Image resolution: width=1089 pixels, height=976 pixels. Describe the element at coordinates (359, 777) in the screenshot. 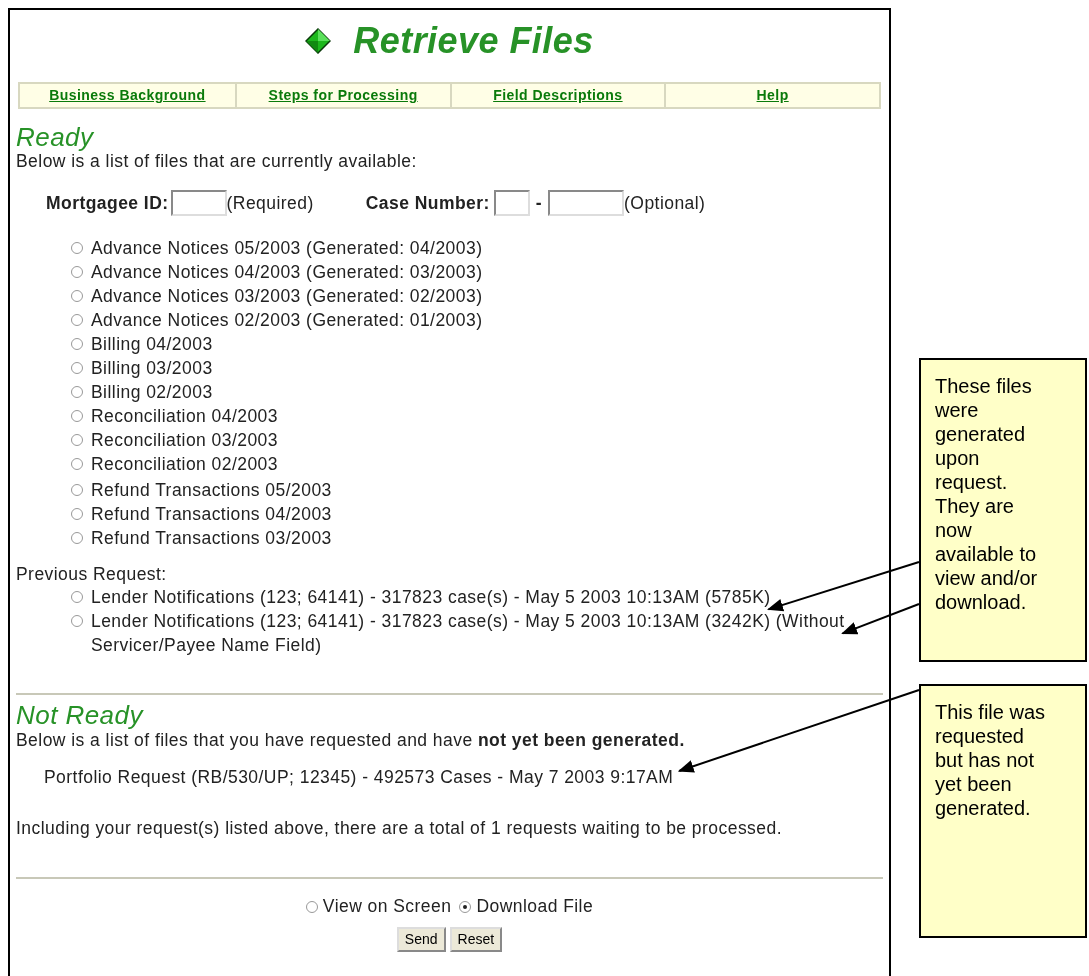

I see `pending-request: Portfolio Request (RB/530/UP; 12345) - 492573 Cases - May 7 2003 9:17AM` at that location.